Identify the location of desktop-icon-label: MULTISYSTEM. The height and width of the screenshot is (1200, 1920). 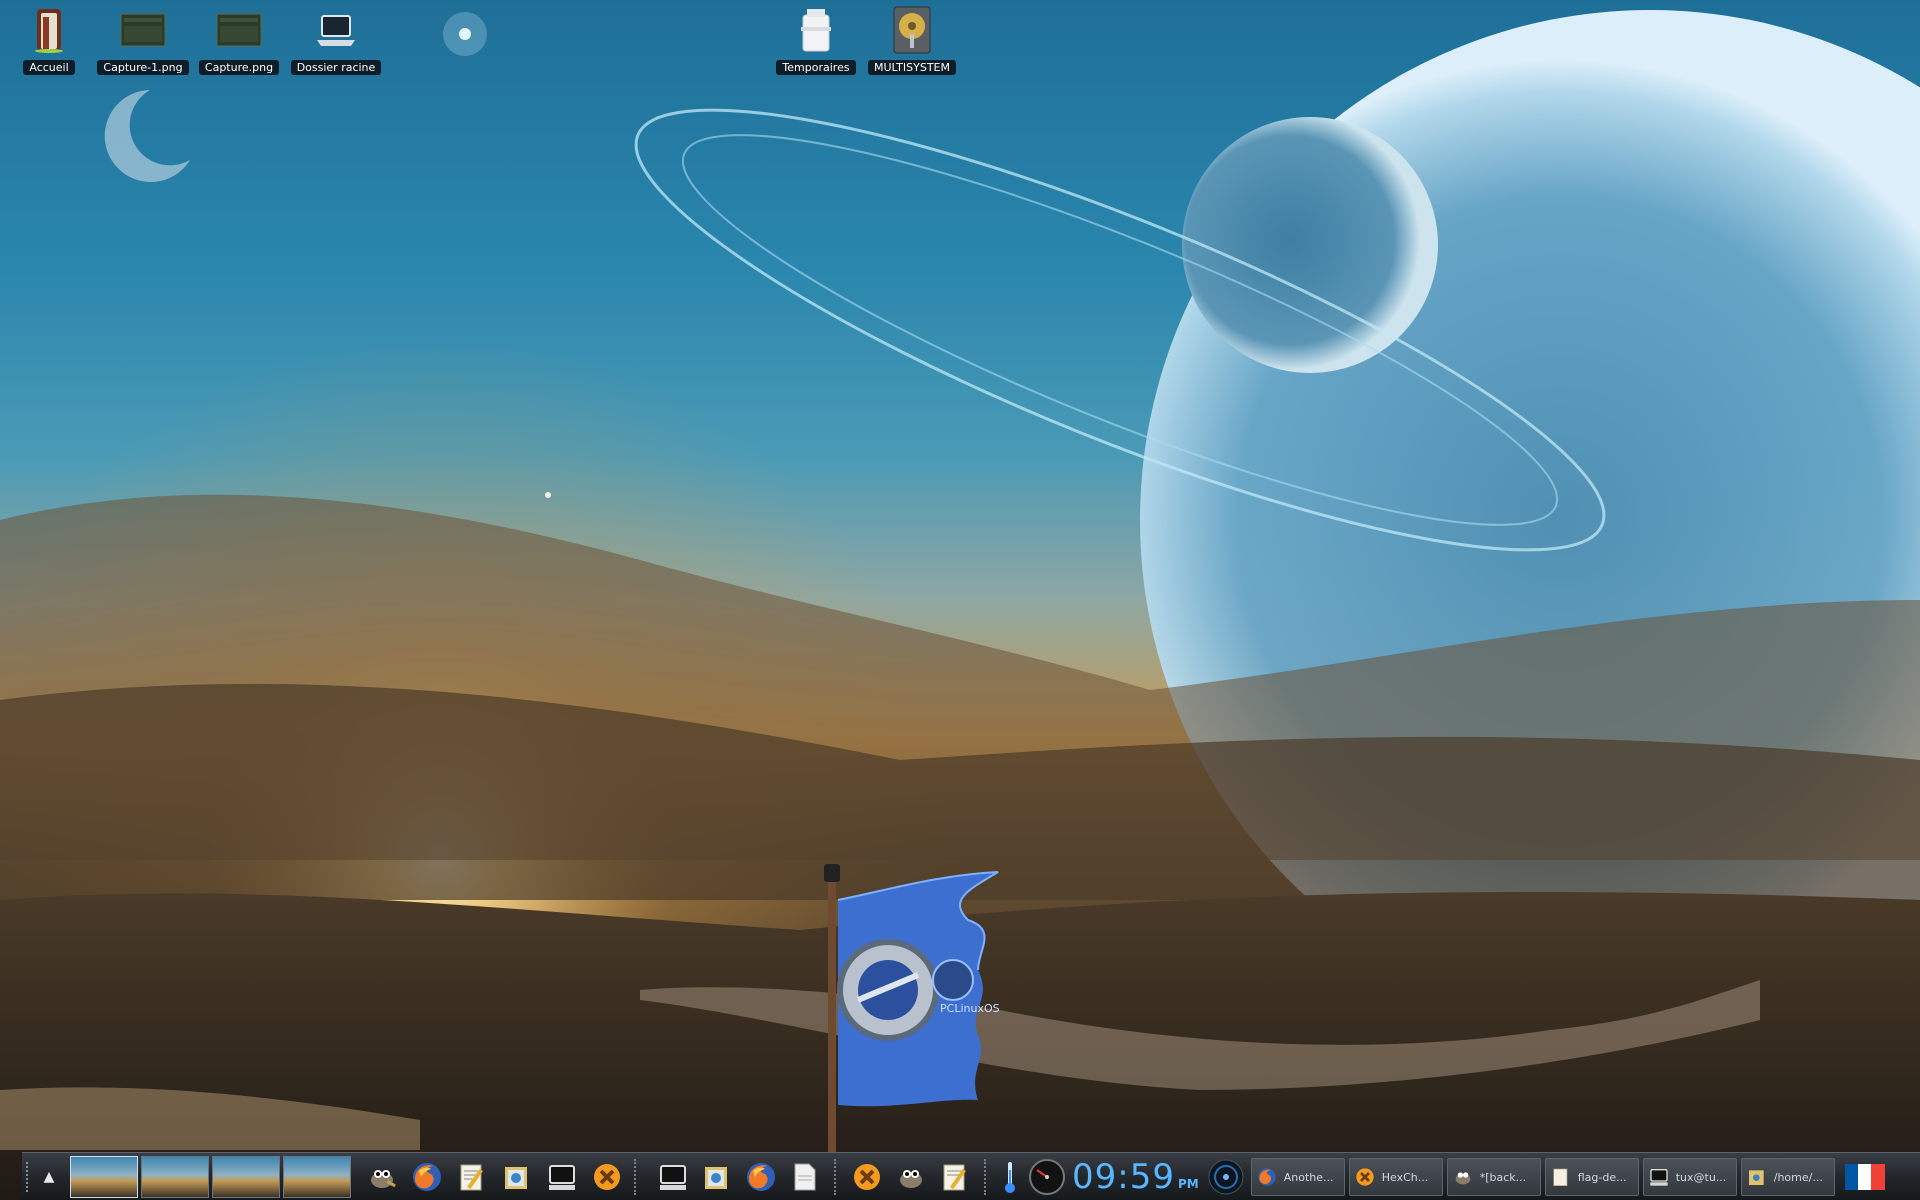
(912, 67).